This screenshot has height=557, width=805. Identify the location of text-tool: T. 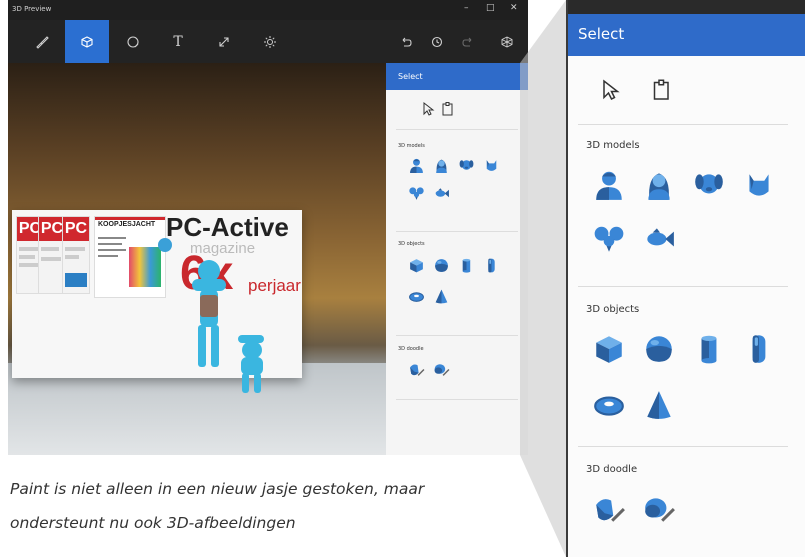
(178, 41).